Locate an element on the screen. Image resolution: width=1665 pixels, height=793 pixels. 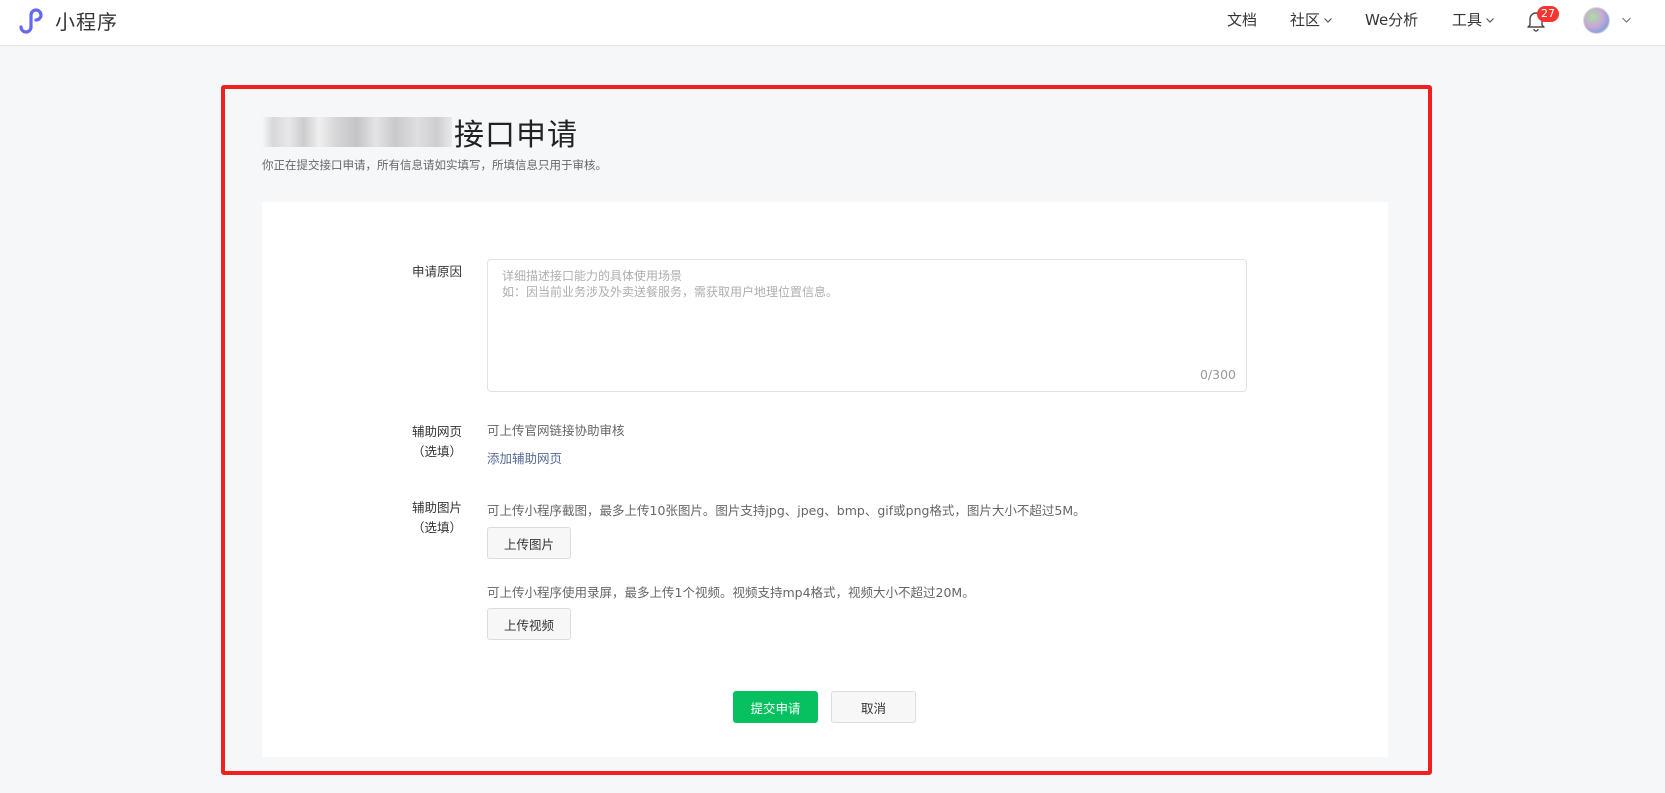
submit-button: 提交申请 is located at coordinates (775, 707).